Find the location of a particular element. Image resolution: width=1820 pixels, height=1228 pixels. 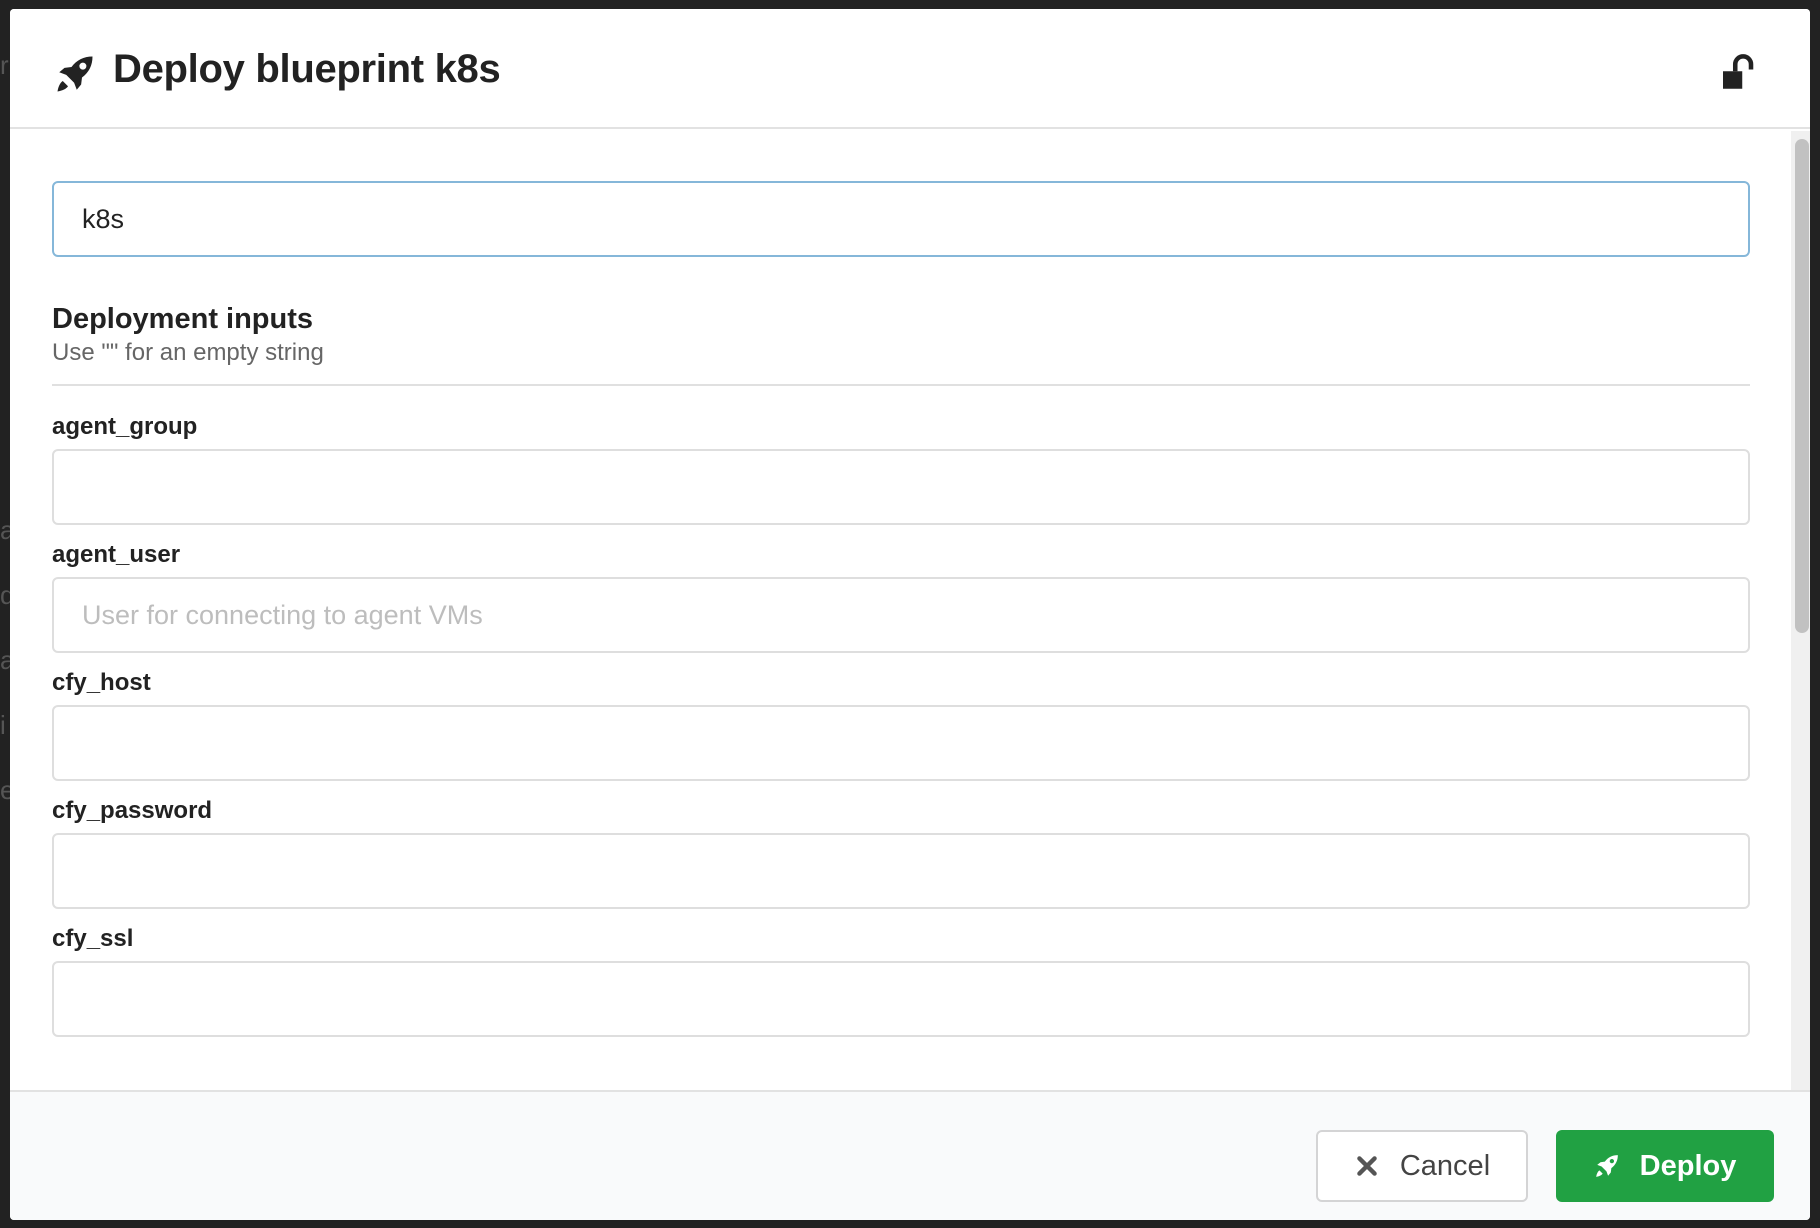

divider is located at coordinates (901, 385).